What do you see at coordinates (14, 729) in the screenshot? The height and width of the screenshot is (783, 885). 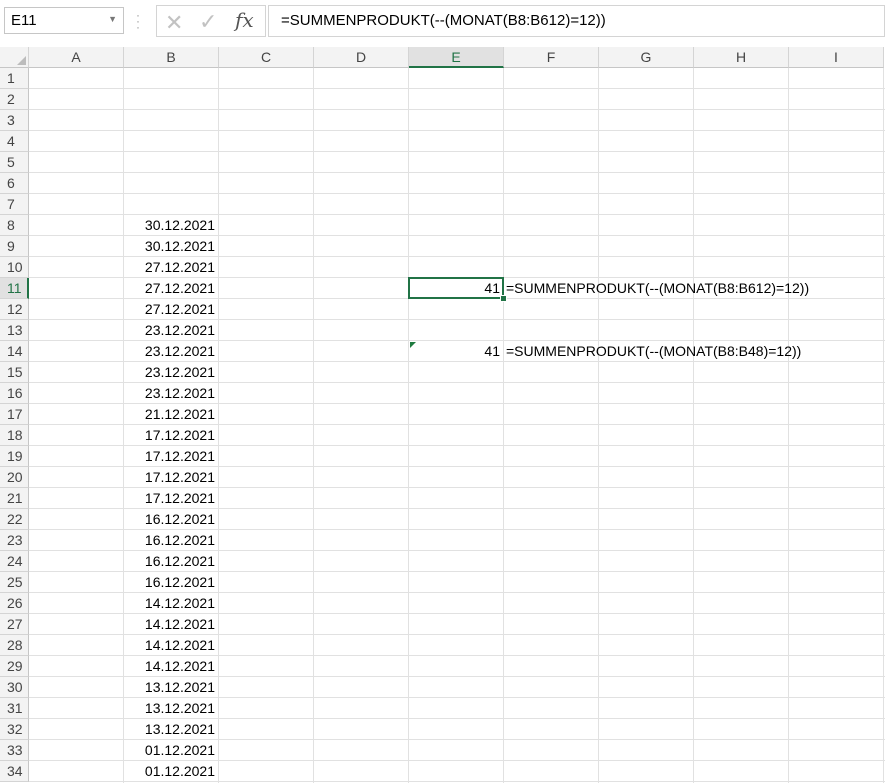 I see `row-header-32: 32` at bounding box center [14, 729].